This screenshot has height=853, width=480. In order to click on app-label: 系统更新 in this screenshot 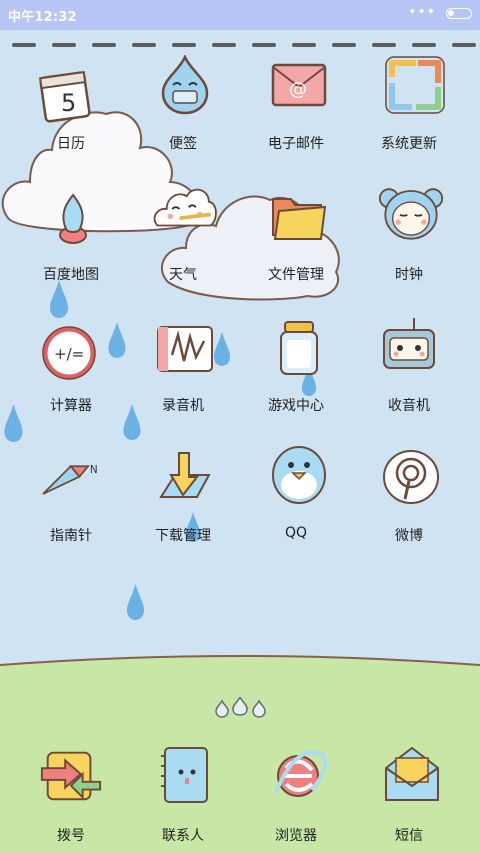, I will do `click(409, 144)`.